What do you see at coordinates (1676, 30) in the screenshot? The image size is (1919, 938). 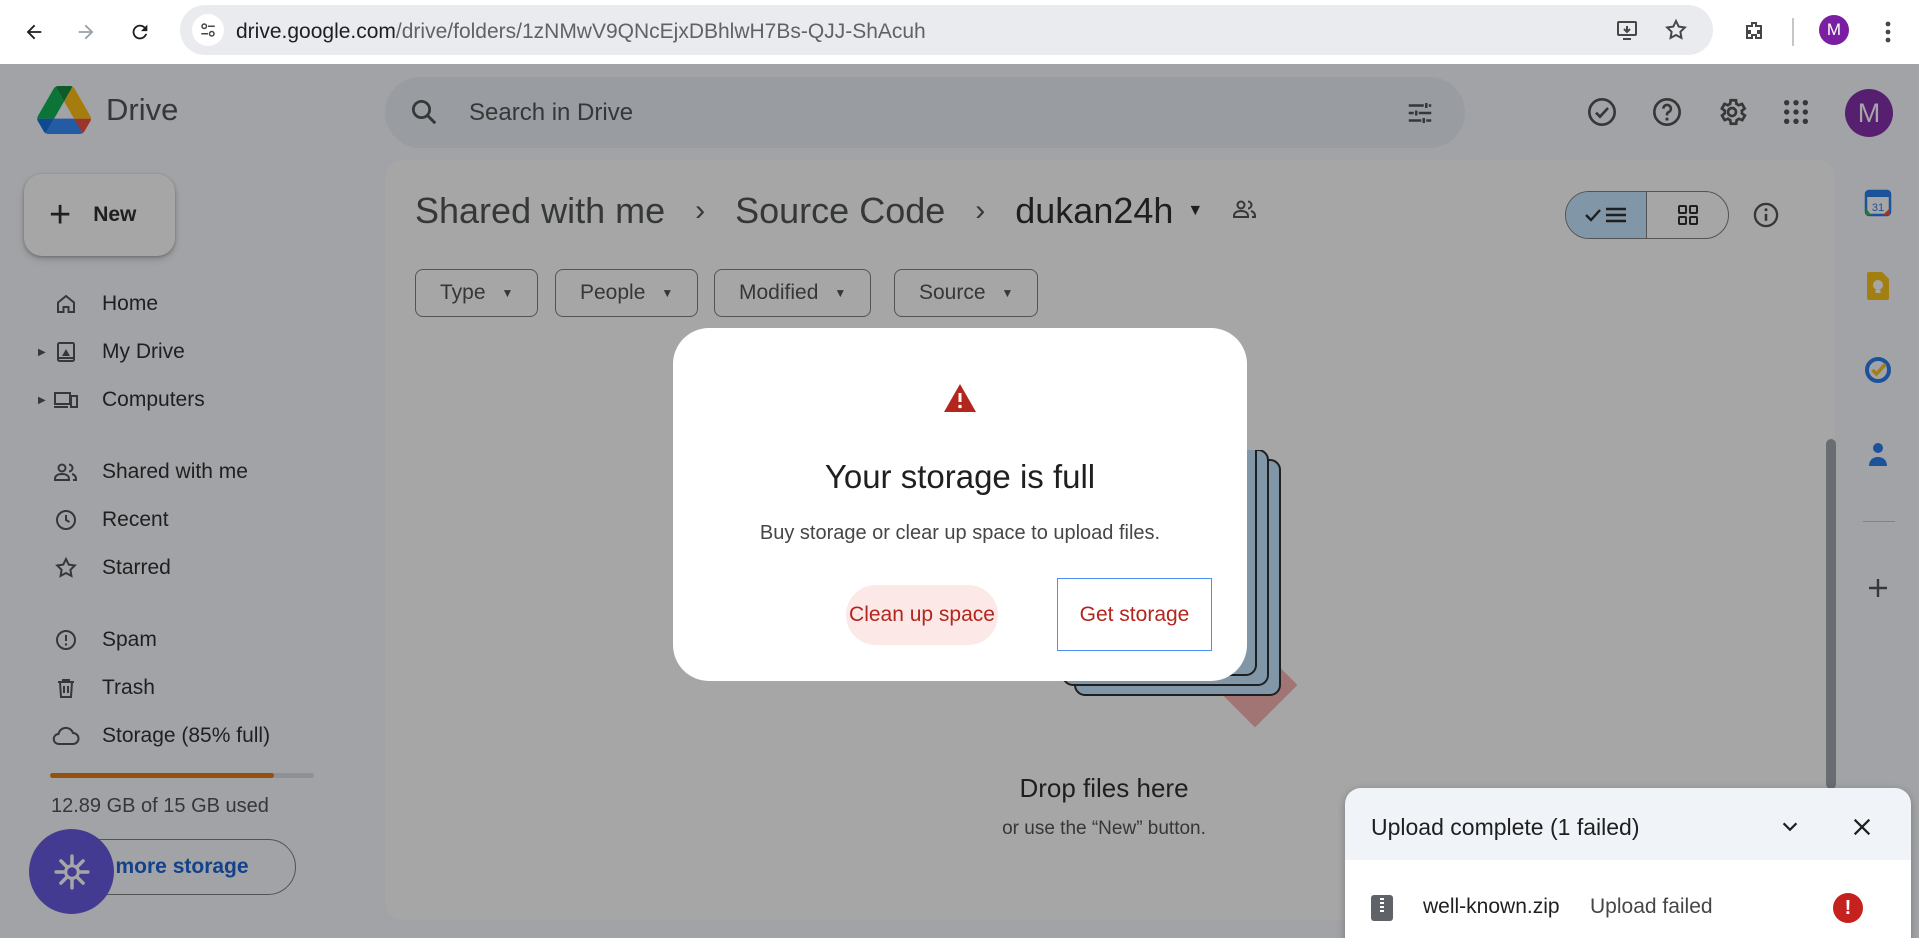 I see `bookmark-star-icon` at bounding box center [1676, 30].